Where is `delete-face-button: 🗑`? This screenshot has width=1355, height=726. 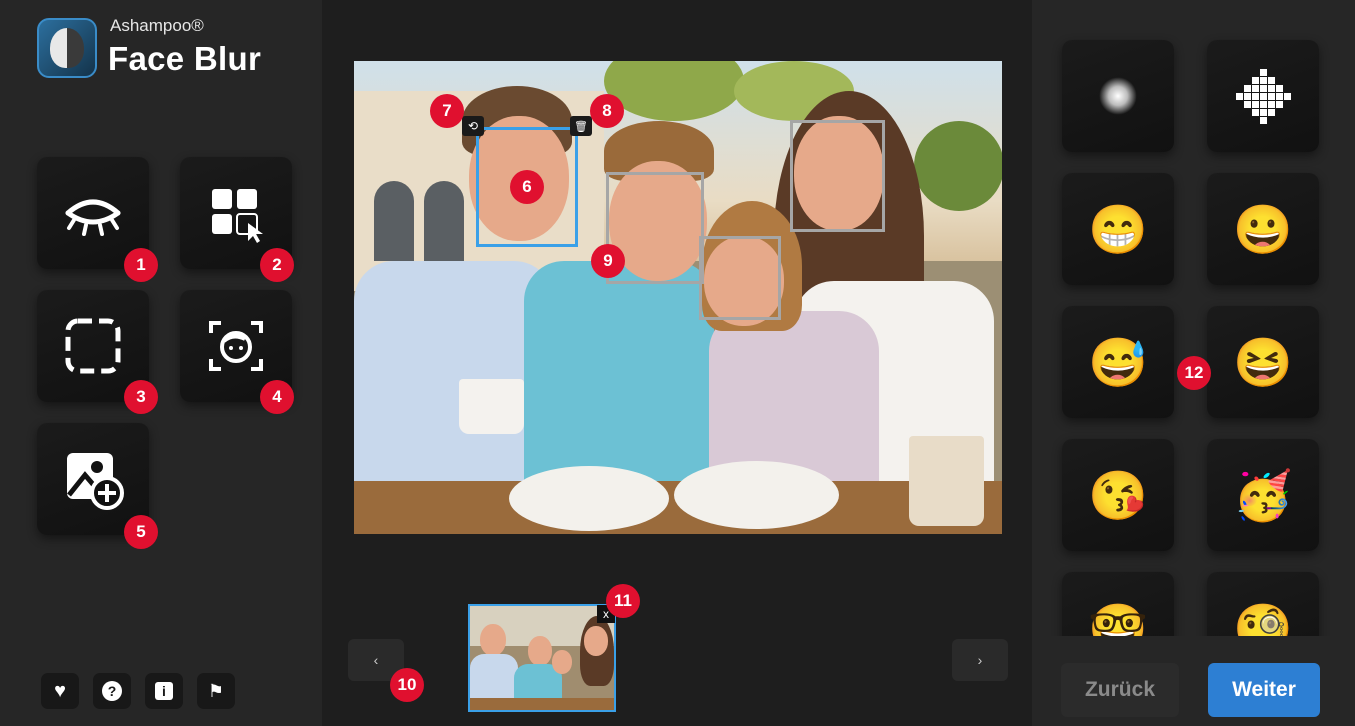
delete-face-button: 🗑 is located at coordinates (581, 126).